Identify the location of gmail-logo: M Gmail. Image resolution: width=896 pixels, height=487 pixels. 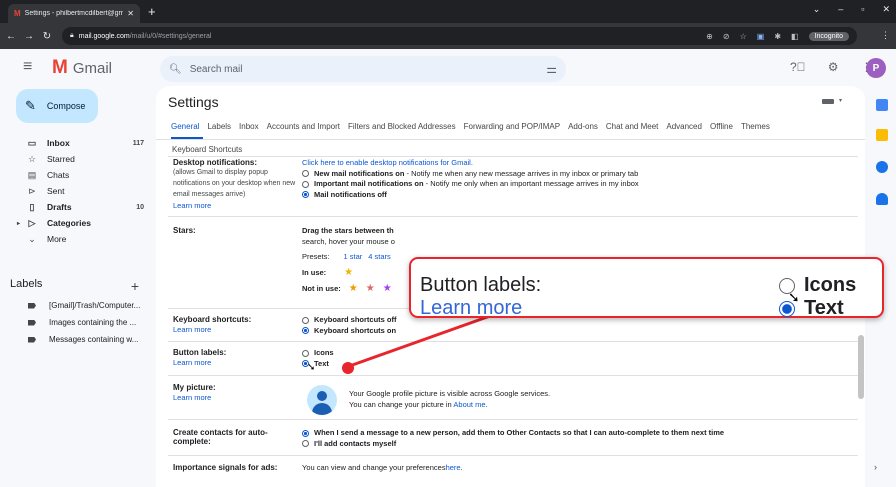
(82, 68).